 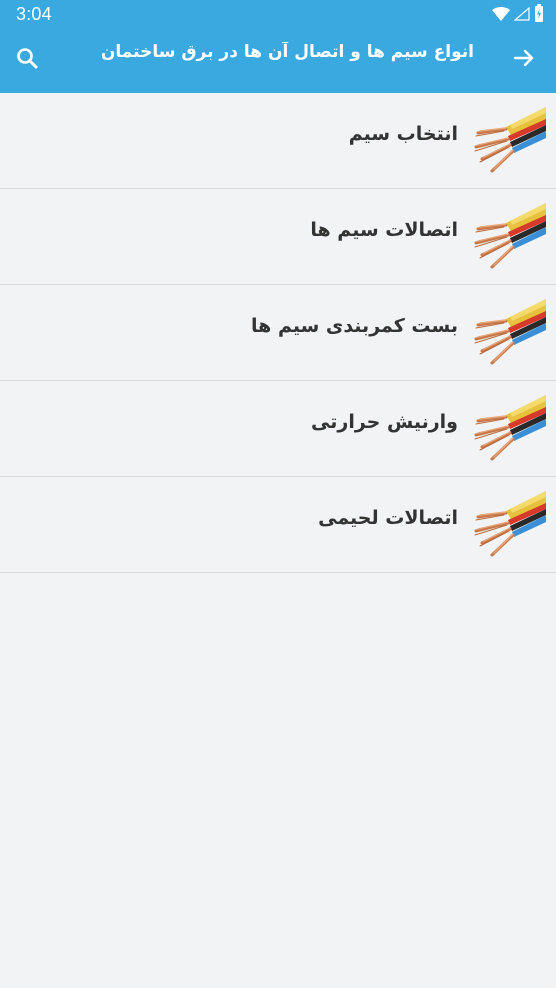 I want to click on arrow-right-icon, so click(x=524, y=60).